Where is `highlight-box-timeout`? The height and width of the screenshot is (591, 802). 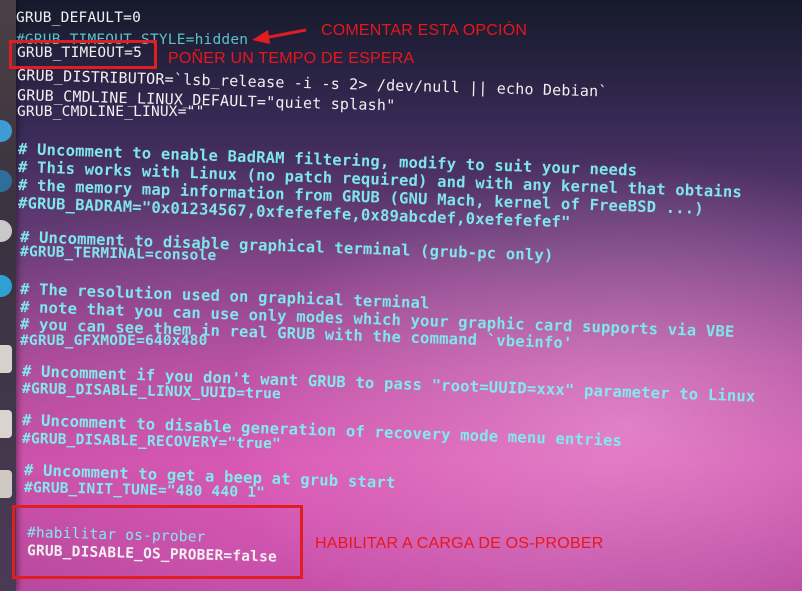
highlight-box-timeout is located at coordinates (83, 54).